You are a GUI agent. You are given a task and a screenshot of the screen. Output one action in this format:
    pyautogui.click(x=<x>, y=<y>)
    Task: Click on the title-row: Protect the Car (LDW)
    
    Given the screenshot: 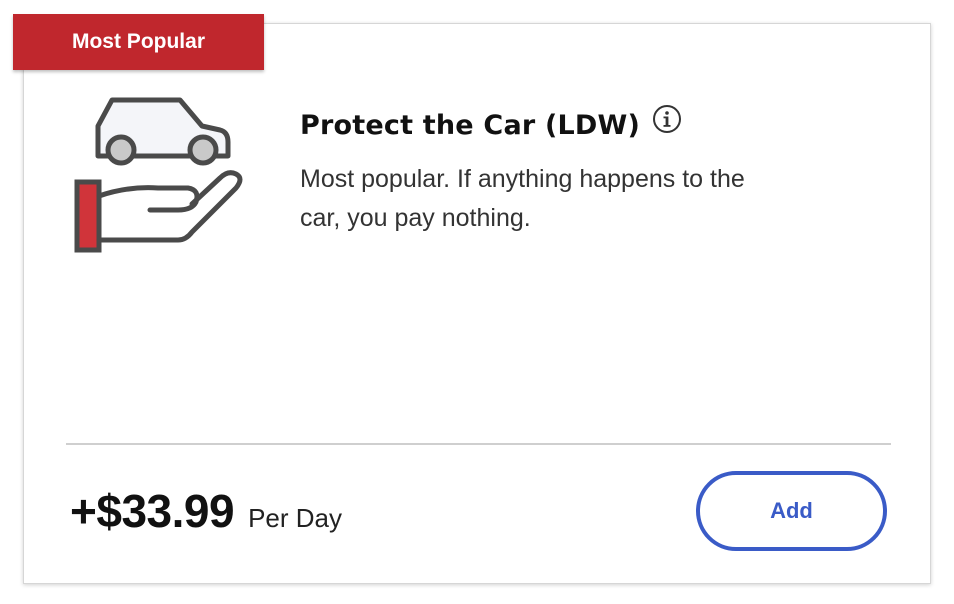 What is the action you would take?
    pyautogui.click(x=491, y=122)
    